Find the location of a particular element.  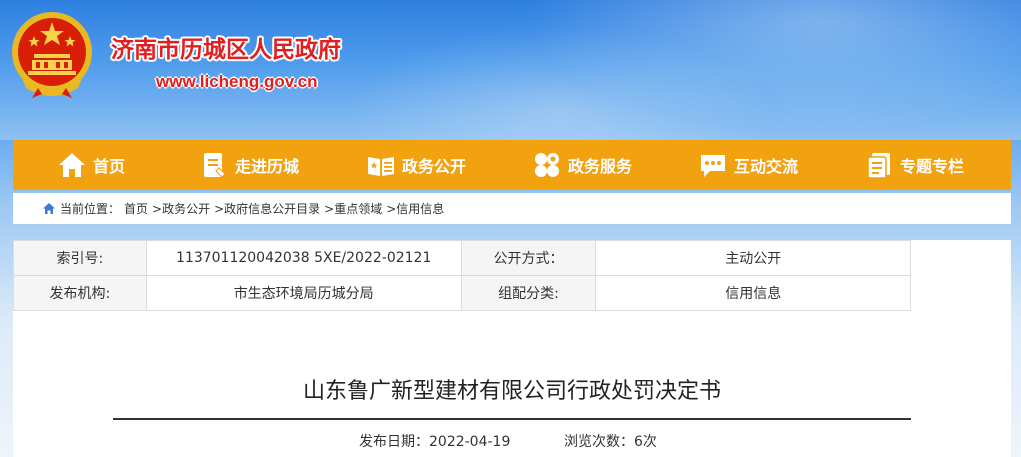

nav-item-home: 首页 is located at coordinates (91, 165).